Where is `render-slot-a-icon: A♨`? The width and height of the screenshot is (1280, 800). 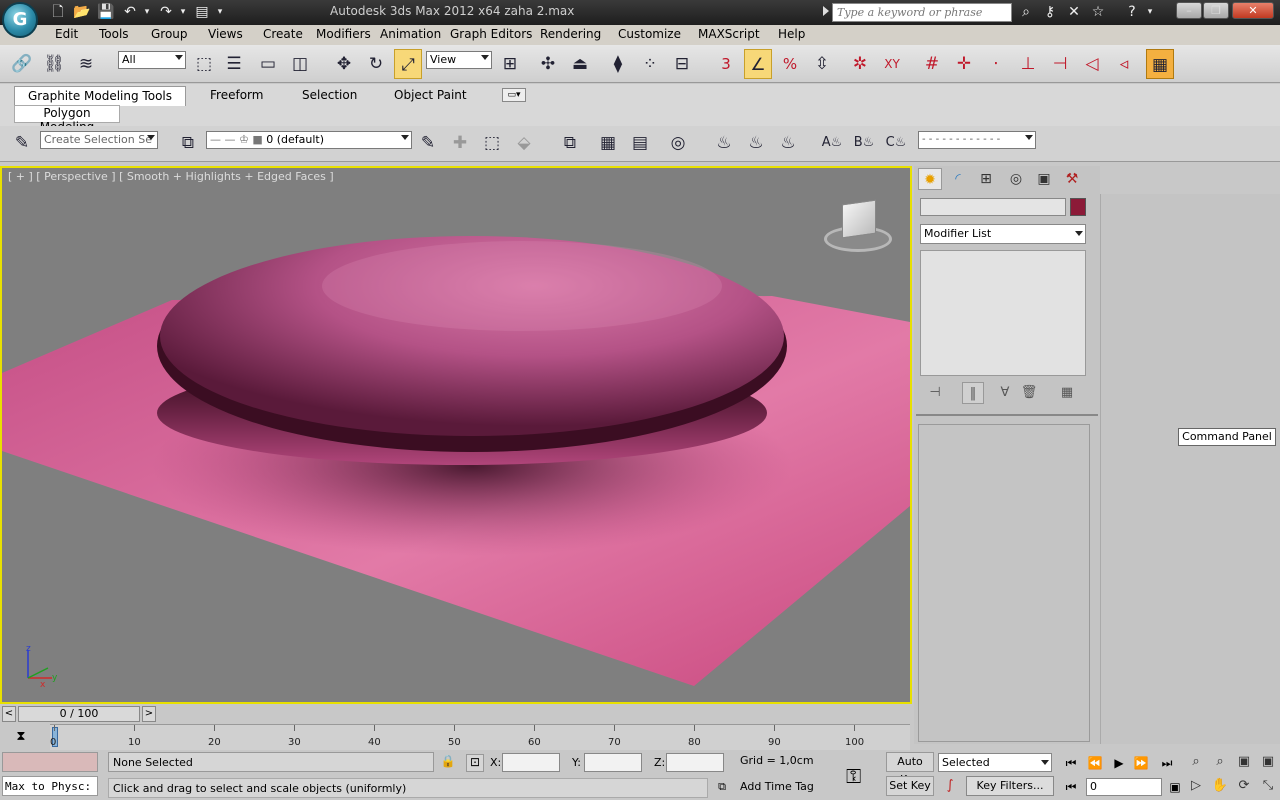
render-slot-a-icon: A♨ is located at coordinates (832, 143).